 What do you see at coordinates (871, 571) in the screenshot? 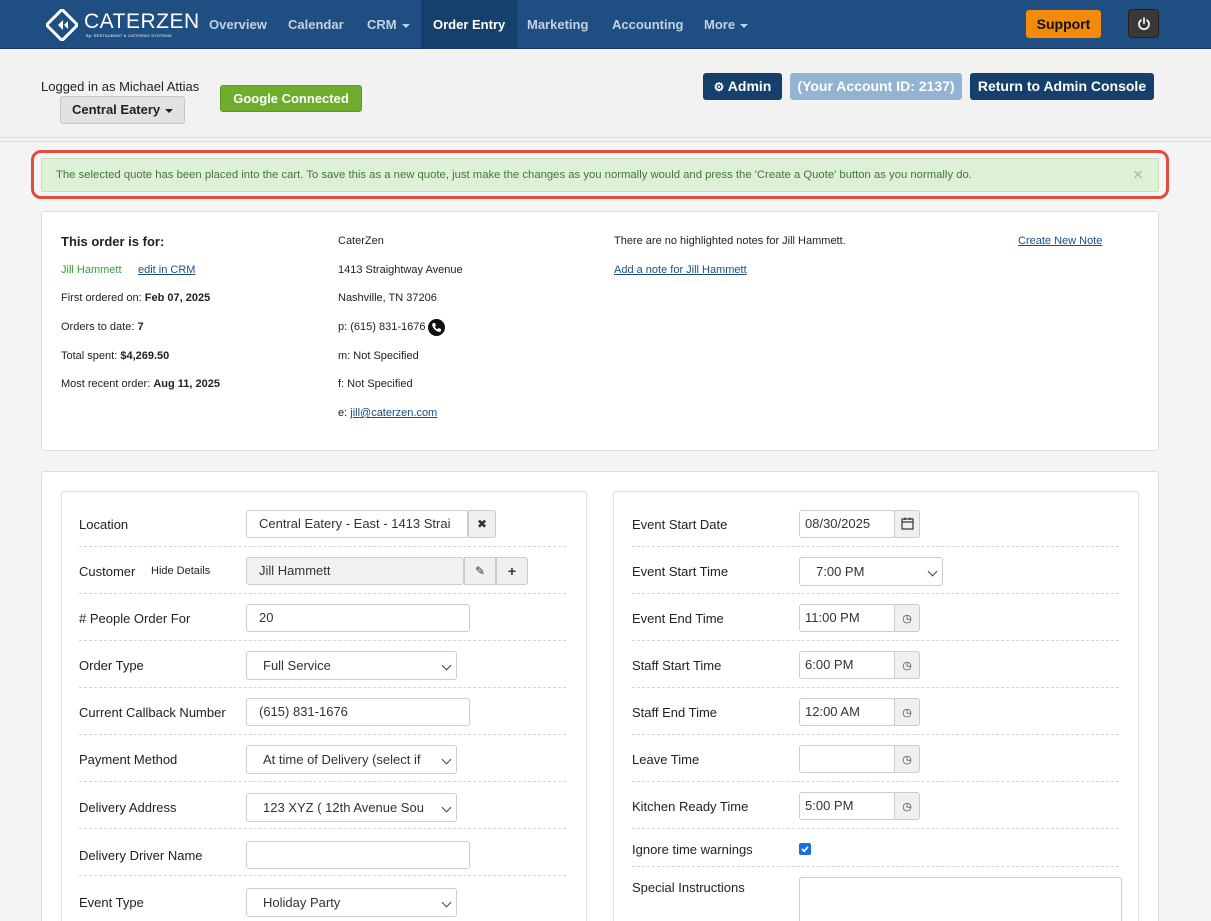
I see `start-time-select: 7:00 PM` at bounding box center [871, 571].